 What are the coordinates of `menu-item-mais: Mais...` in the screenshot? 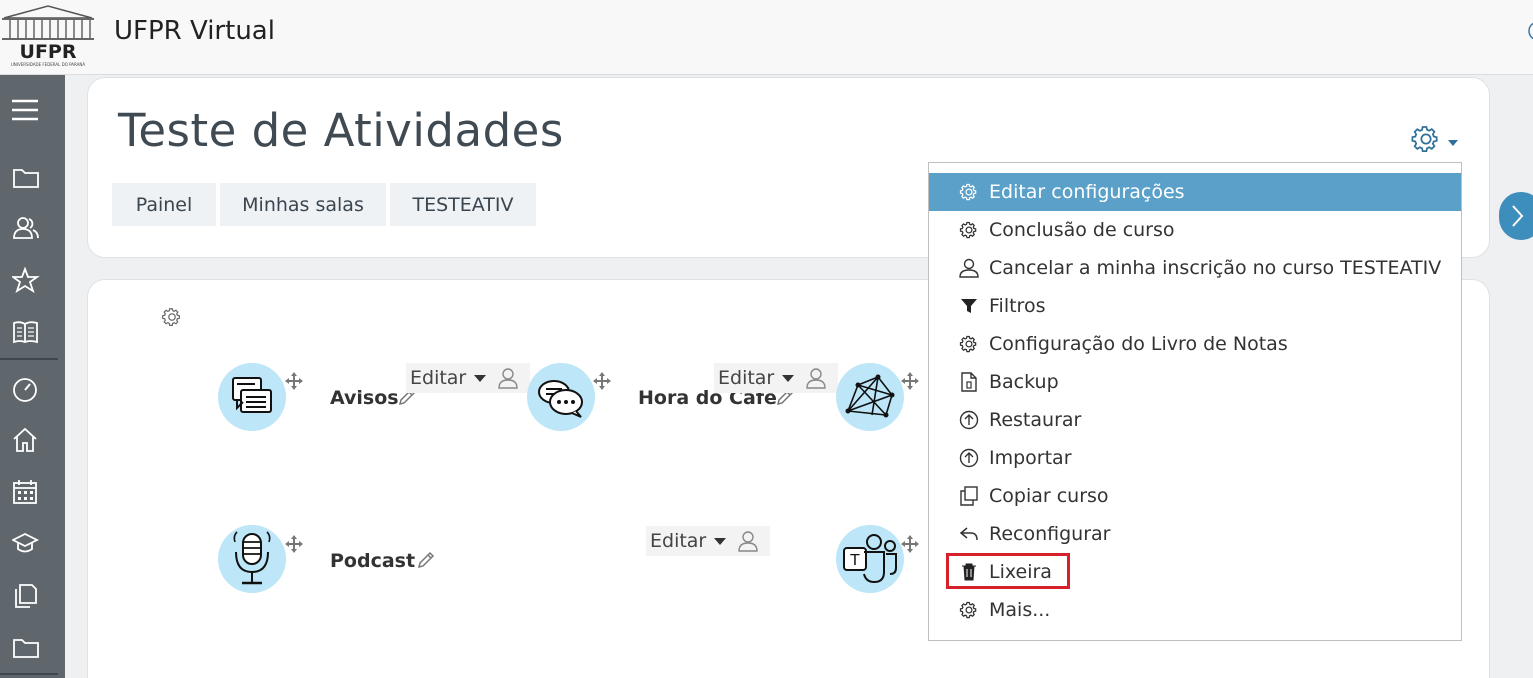 It's located at (1195, 610).